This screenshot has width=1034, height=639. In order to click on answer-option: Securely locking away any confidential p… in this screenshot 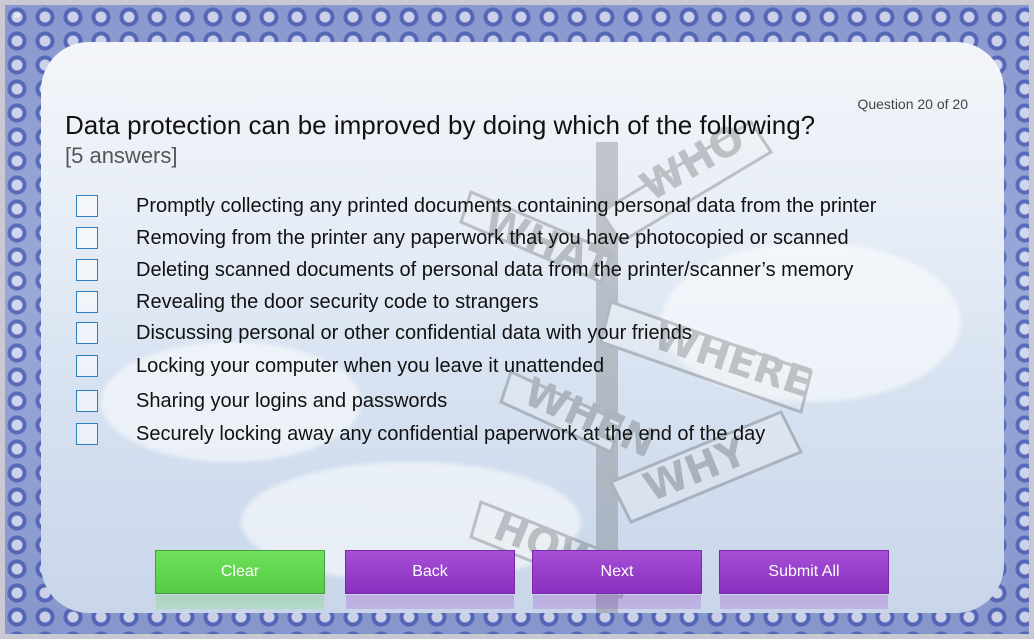, I will do `click(420, 434)`.